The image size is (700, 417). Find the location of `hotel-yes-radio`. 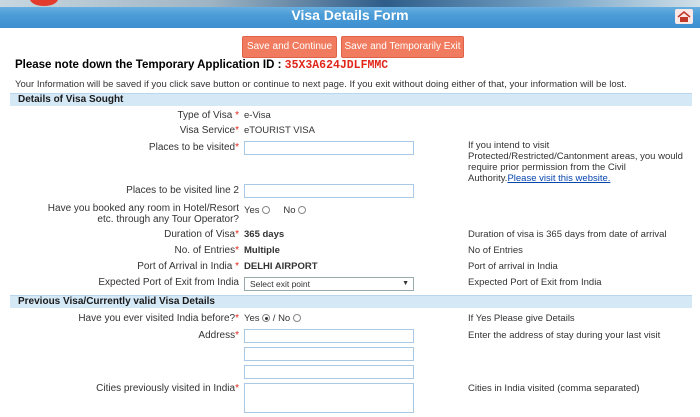

hotel-yes-radio is located at coordinates (266, 210).